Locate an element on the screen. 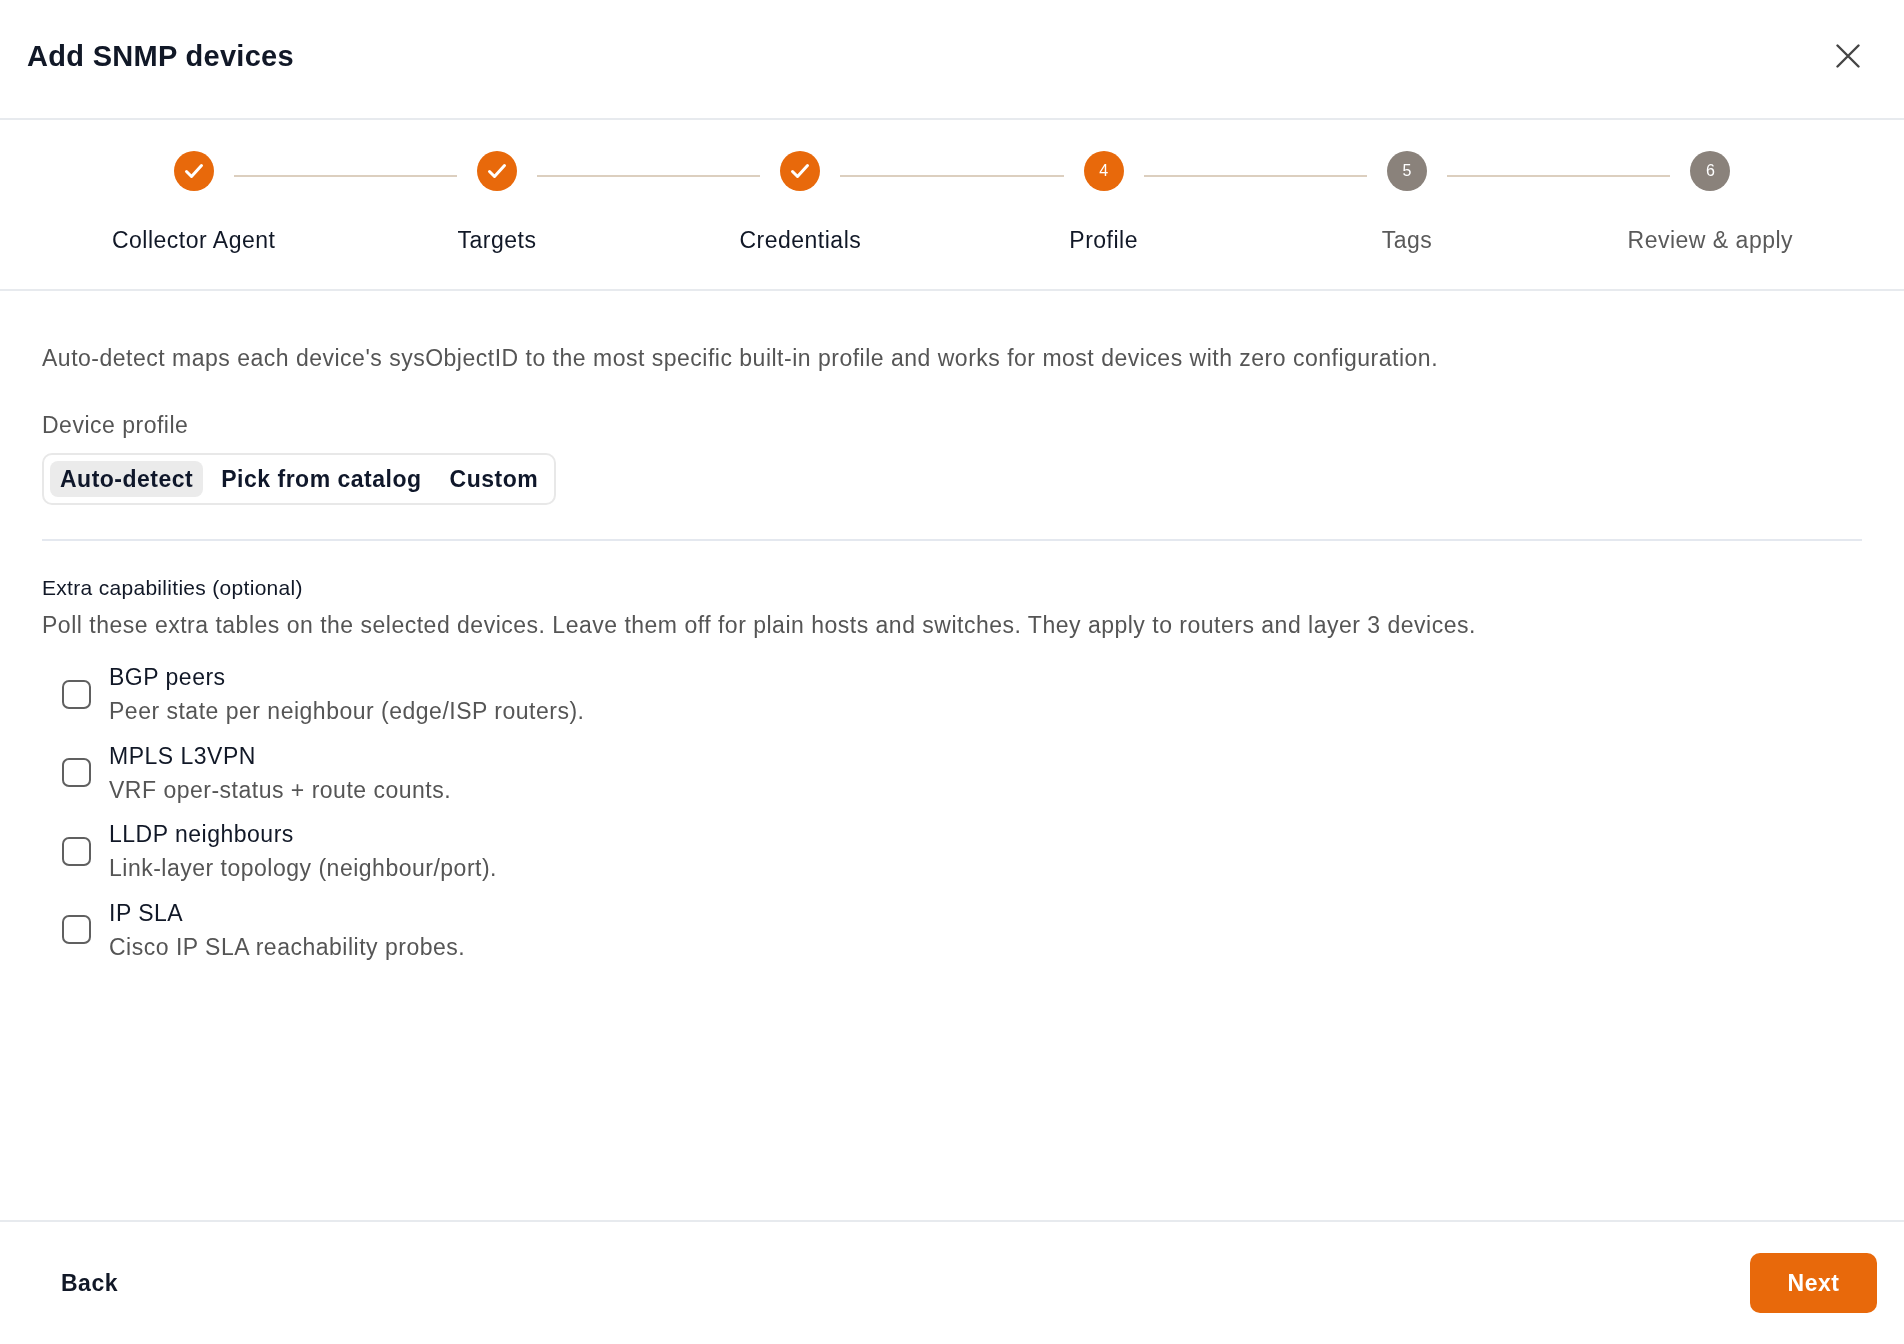  step-label: Collector Agent is located at coordinates (193, 240).